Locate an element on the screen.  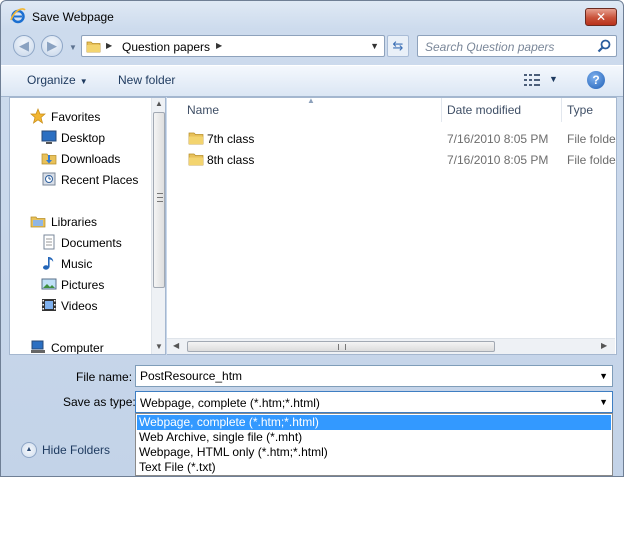
computer-icon is located at coordinates (38, 346).